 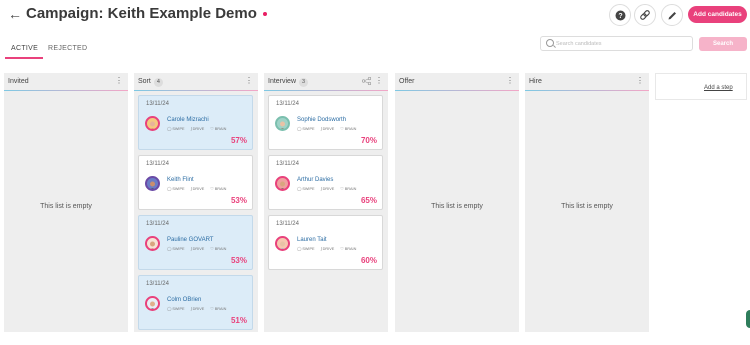 I want to click on column-header: Sort 4 ⋮, so click(x=196, y=82).